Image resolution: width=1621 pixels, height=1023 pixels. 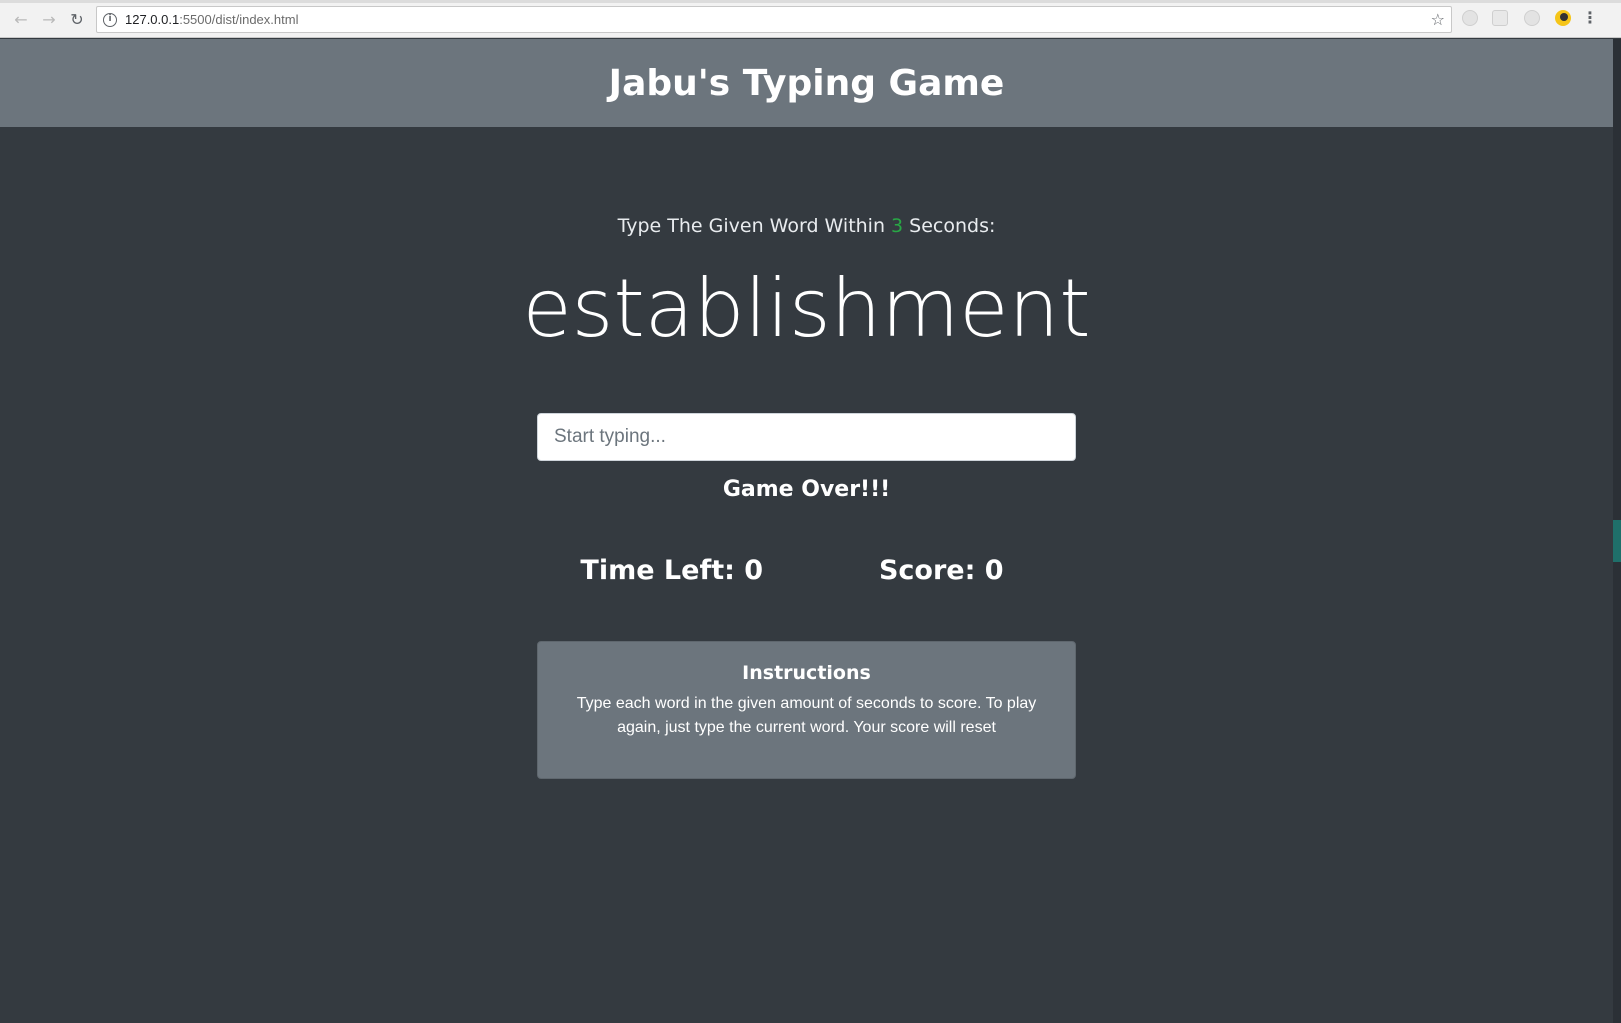 What do you see at coordinates (806, 308) in the screenshot?
I see `current-word: establishment` at bounding box center [806, 308].